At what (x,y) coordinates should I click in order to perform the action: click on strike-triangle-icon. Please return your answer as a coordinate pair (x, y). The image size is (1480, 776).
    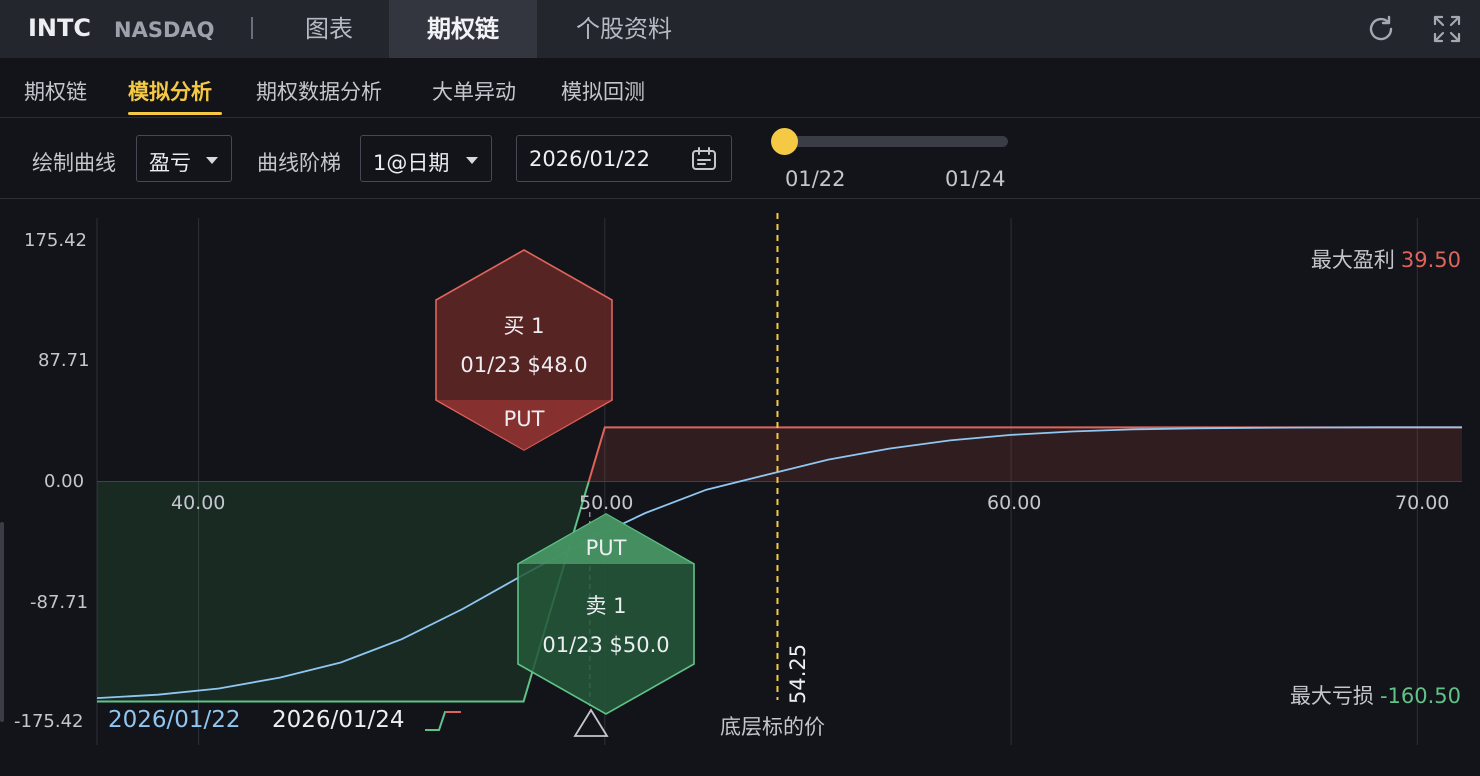
    Looking at the image, I should click on (591, 722).